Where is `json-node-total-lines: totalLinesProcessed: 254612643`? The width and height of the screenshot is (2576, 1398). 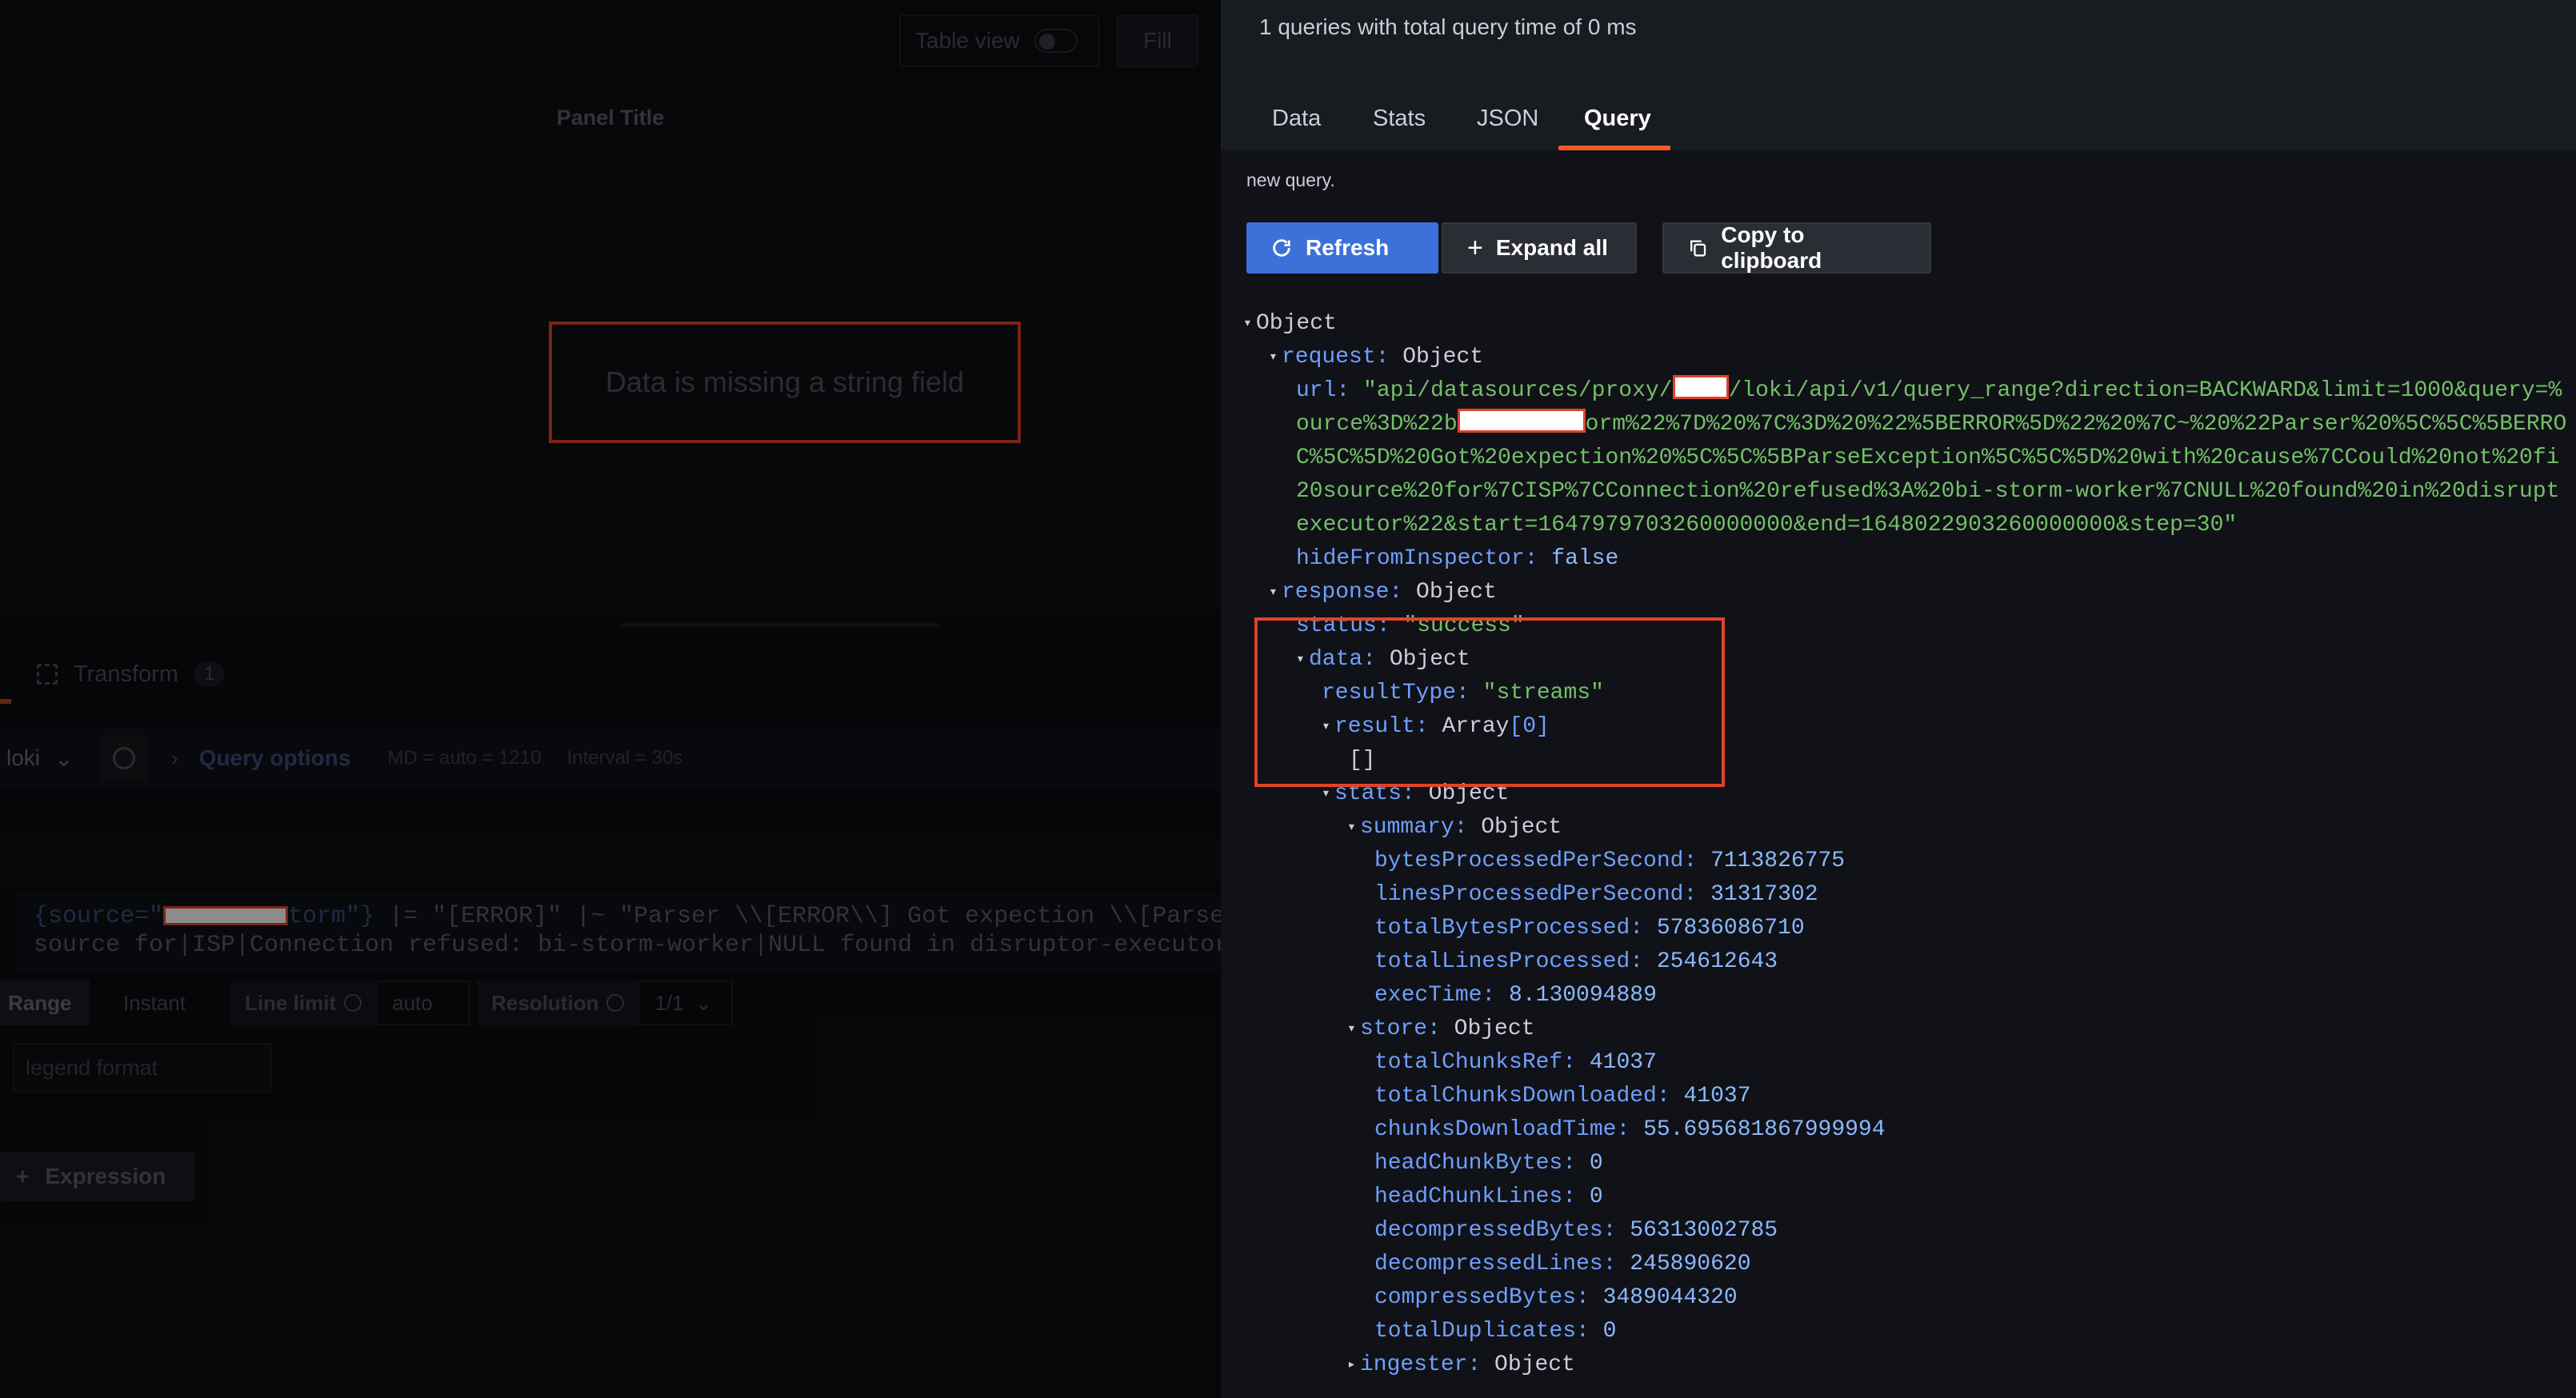
json-node-total-lines: totalLinesProcessed: 254612643 is located at coordinates (1576, 962).